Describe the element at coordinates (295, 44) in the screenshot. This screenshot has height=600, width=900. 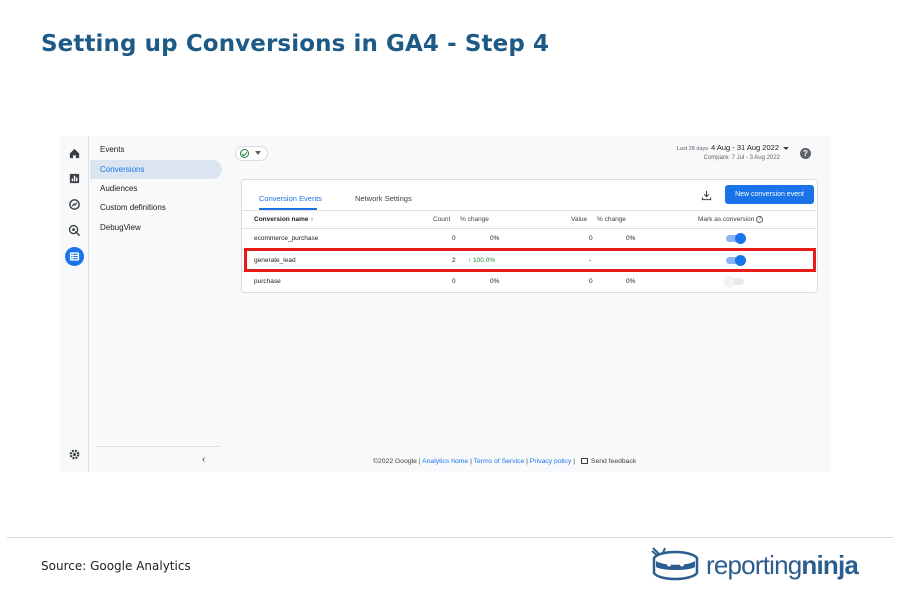
I see `slide-title: Setting up Conversions in GA4 - Step 4` at that location.